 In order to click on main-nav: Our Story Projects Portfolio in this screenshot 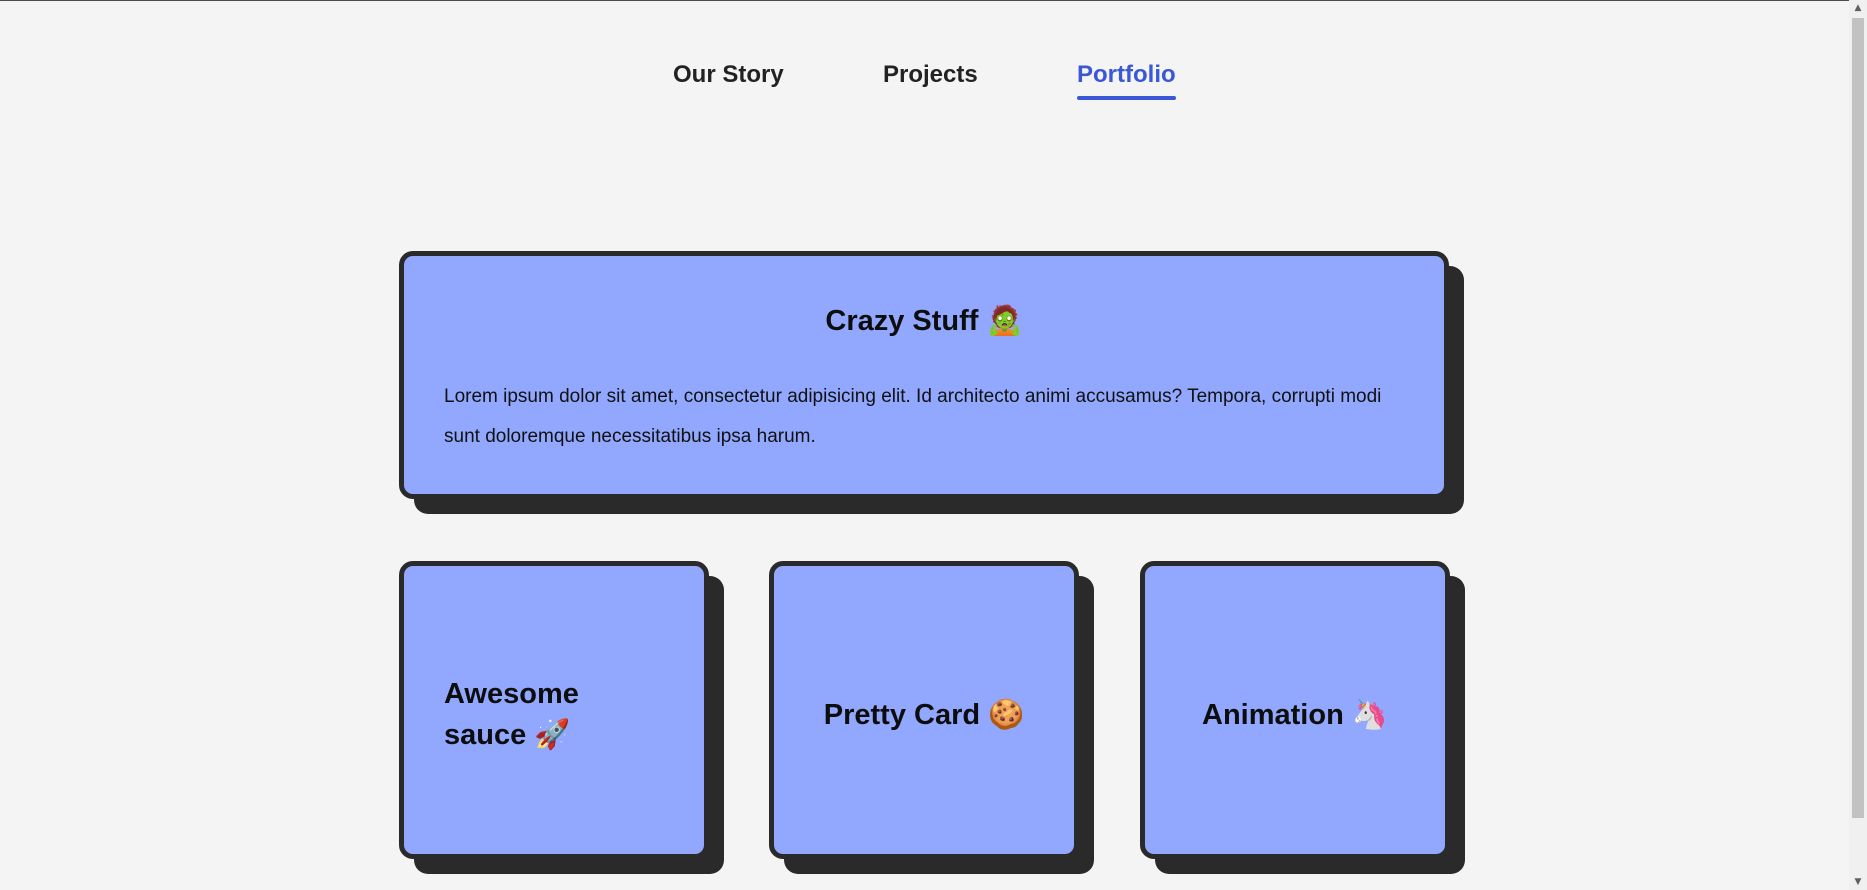, I will do `click(924, 82)`.